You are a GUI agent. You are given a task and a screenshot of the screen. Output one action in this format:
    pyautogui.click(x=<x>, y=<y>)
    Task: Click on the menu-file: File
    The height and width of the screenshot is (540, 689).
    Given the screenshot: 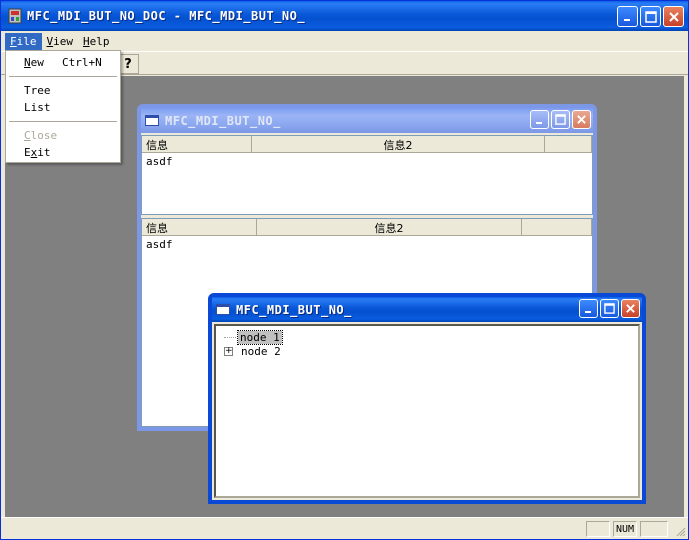 What is the action you would take?
    pyautogui.click(x=23, y=41)
    